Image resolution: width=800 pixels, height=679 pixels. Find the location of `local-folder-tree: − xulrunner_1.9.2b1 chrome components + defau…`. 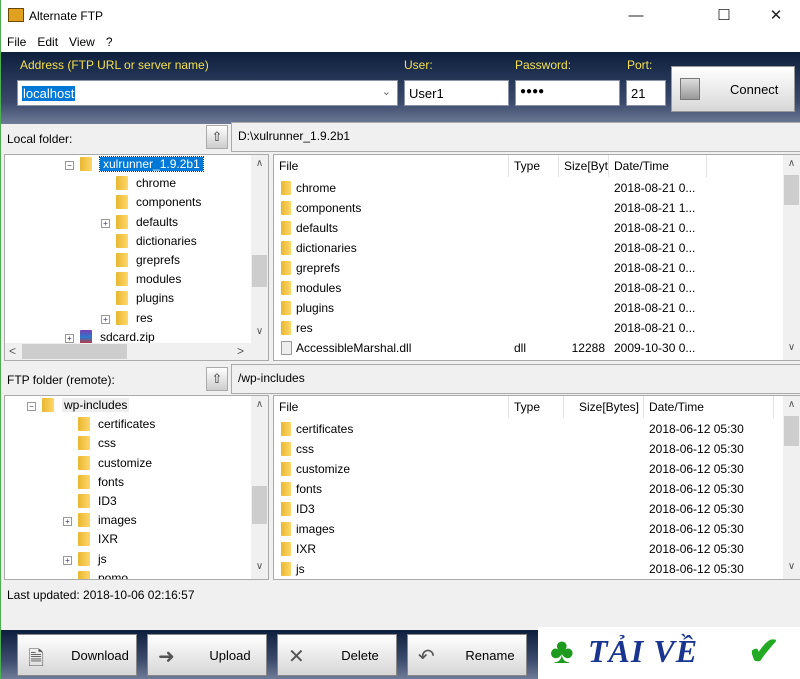

local-folder-tree: − xulrunner_1.9.2b1 chrome components + defau… is located at coordinates (136, 257).